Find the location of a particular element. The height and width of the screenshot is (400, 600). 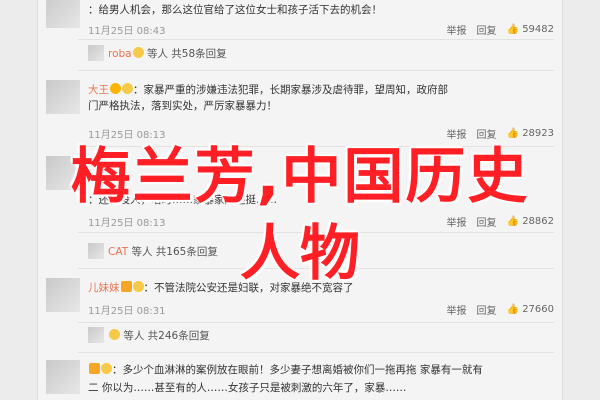

like-count: 27660 is located at coordinates (538, 309).